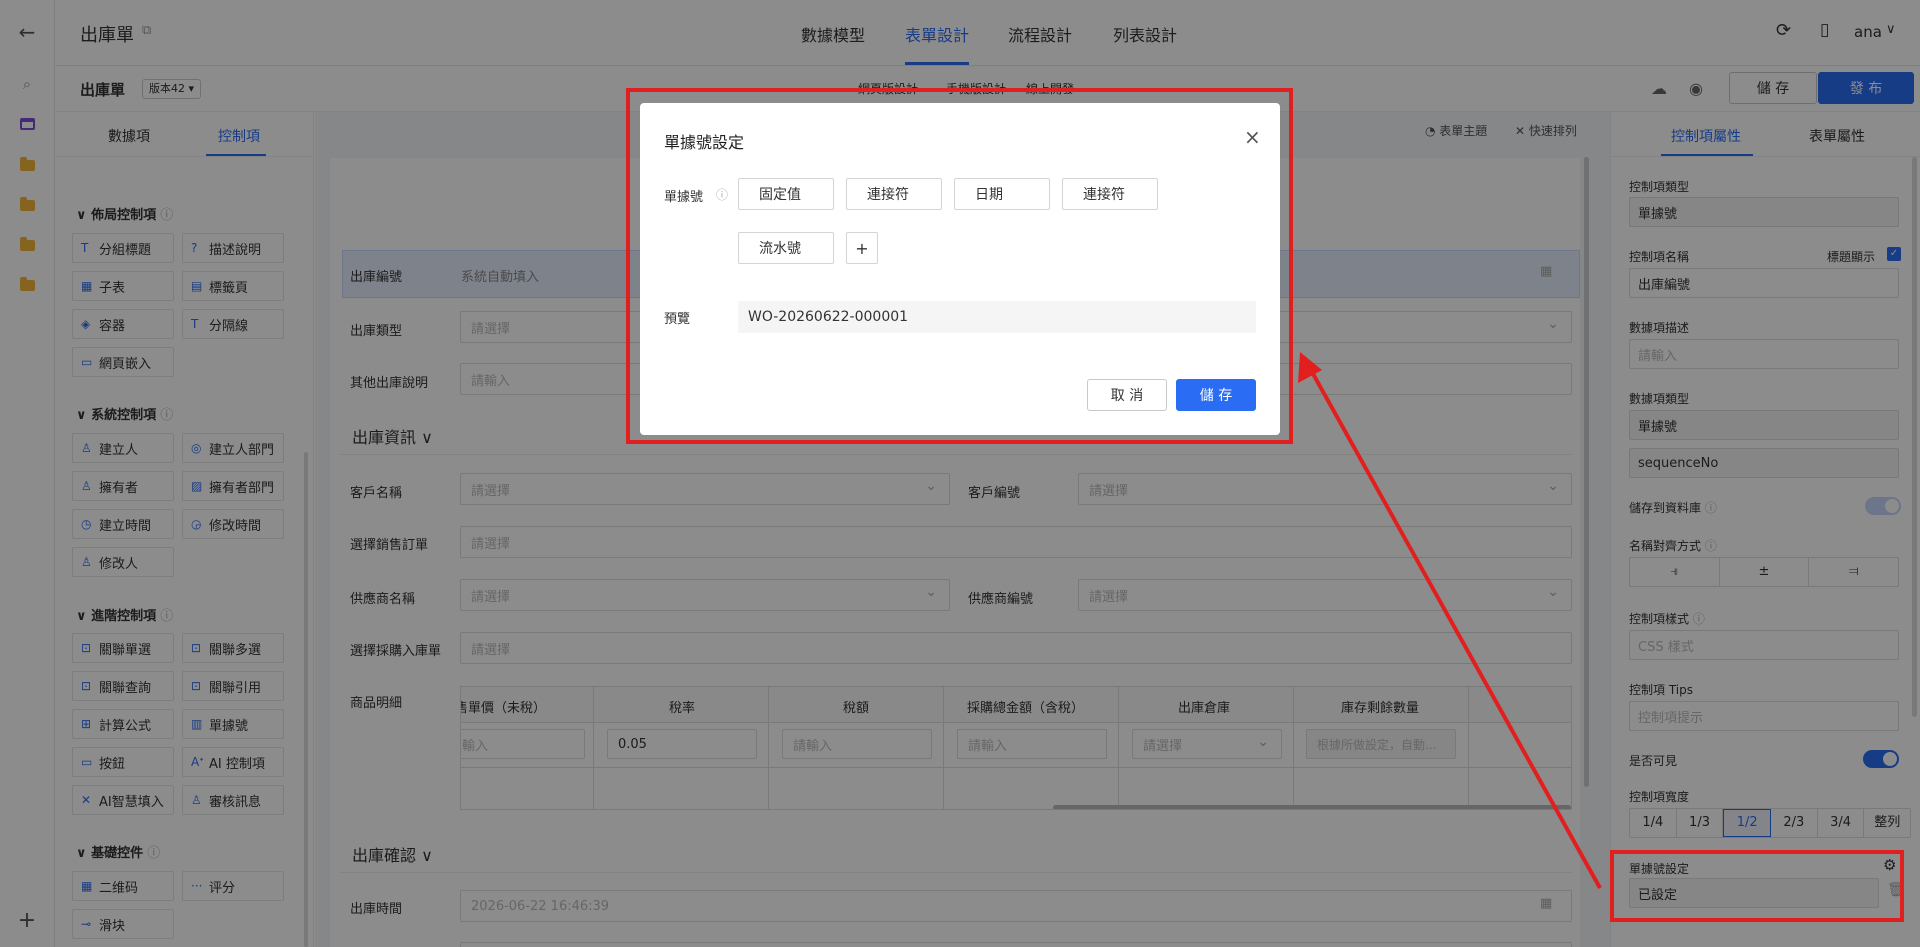  What do you see at coordinates (1456, 630) in the screenshot?
I see `arrow-line` at bounding box center [1456, 630].